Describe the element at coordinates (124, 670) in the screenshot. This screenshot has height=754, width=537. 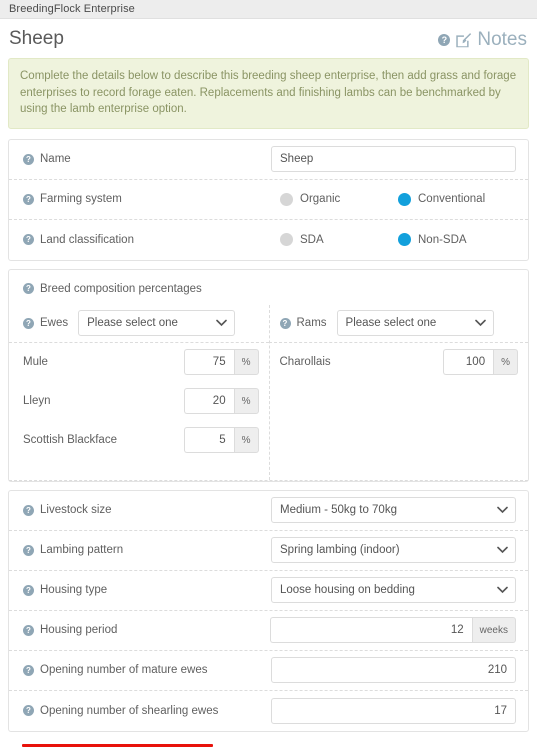
I see `opening-mature-ewes-label: Opening number of mature ewes` at that location.